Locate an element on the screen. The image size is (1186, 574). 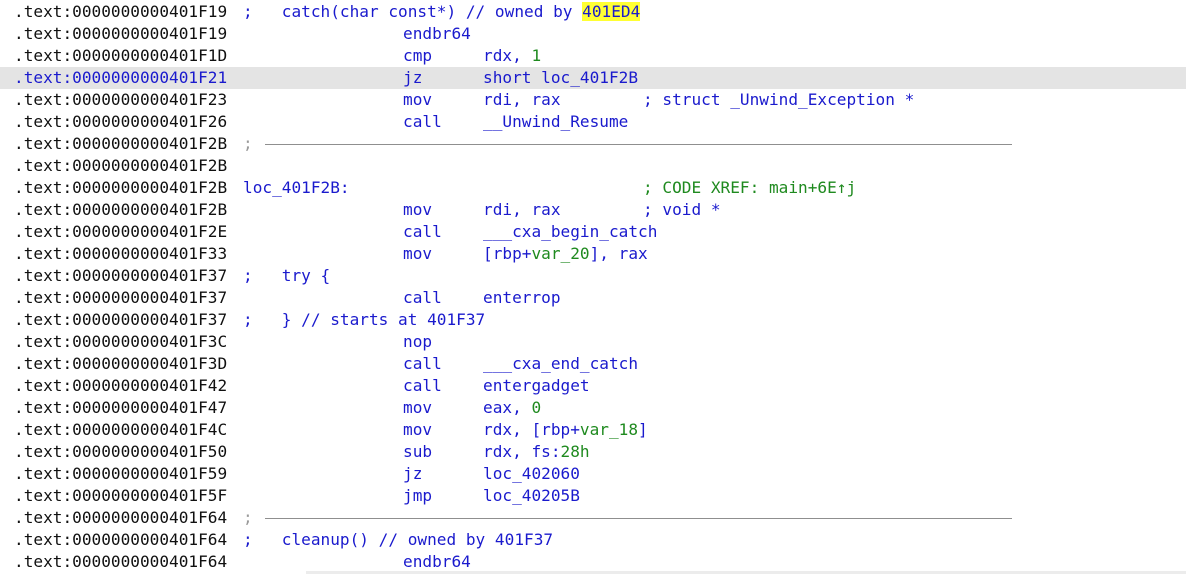
listing-row: .text:0000000000401F42 call entergadget is located at coordinates (593, 386).